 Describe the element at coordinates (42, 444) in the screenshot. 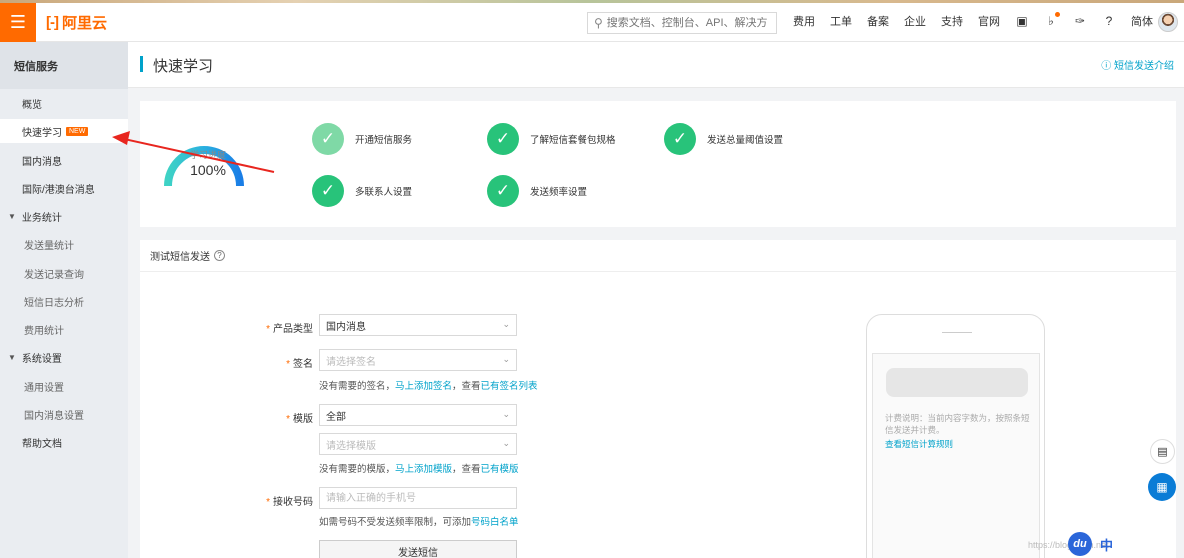

I see `sidebar-item-label: 帮助文档` at that location.